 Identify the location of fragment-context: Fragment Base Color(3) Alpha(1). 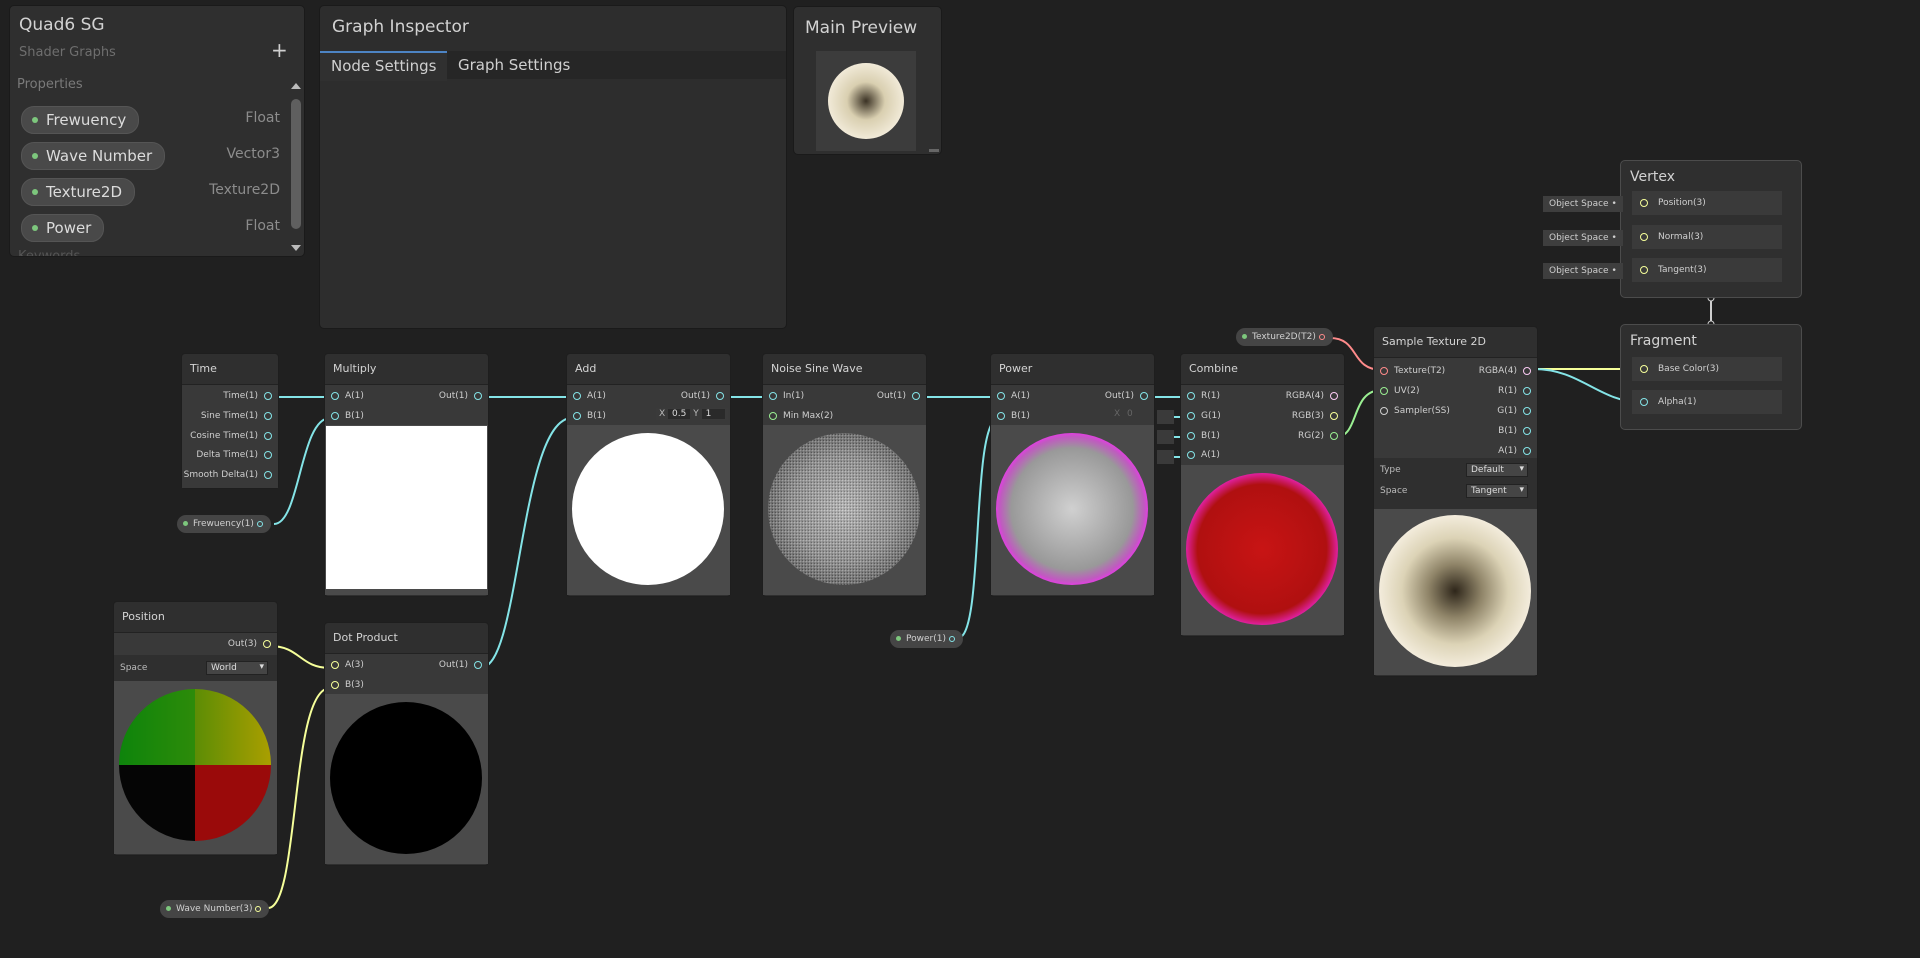
(1711, 377).